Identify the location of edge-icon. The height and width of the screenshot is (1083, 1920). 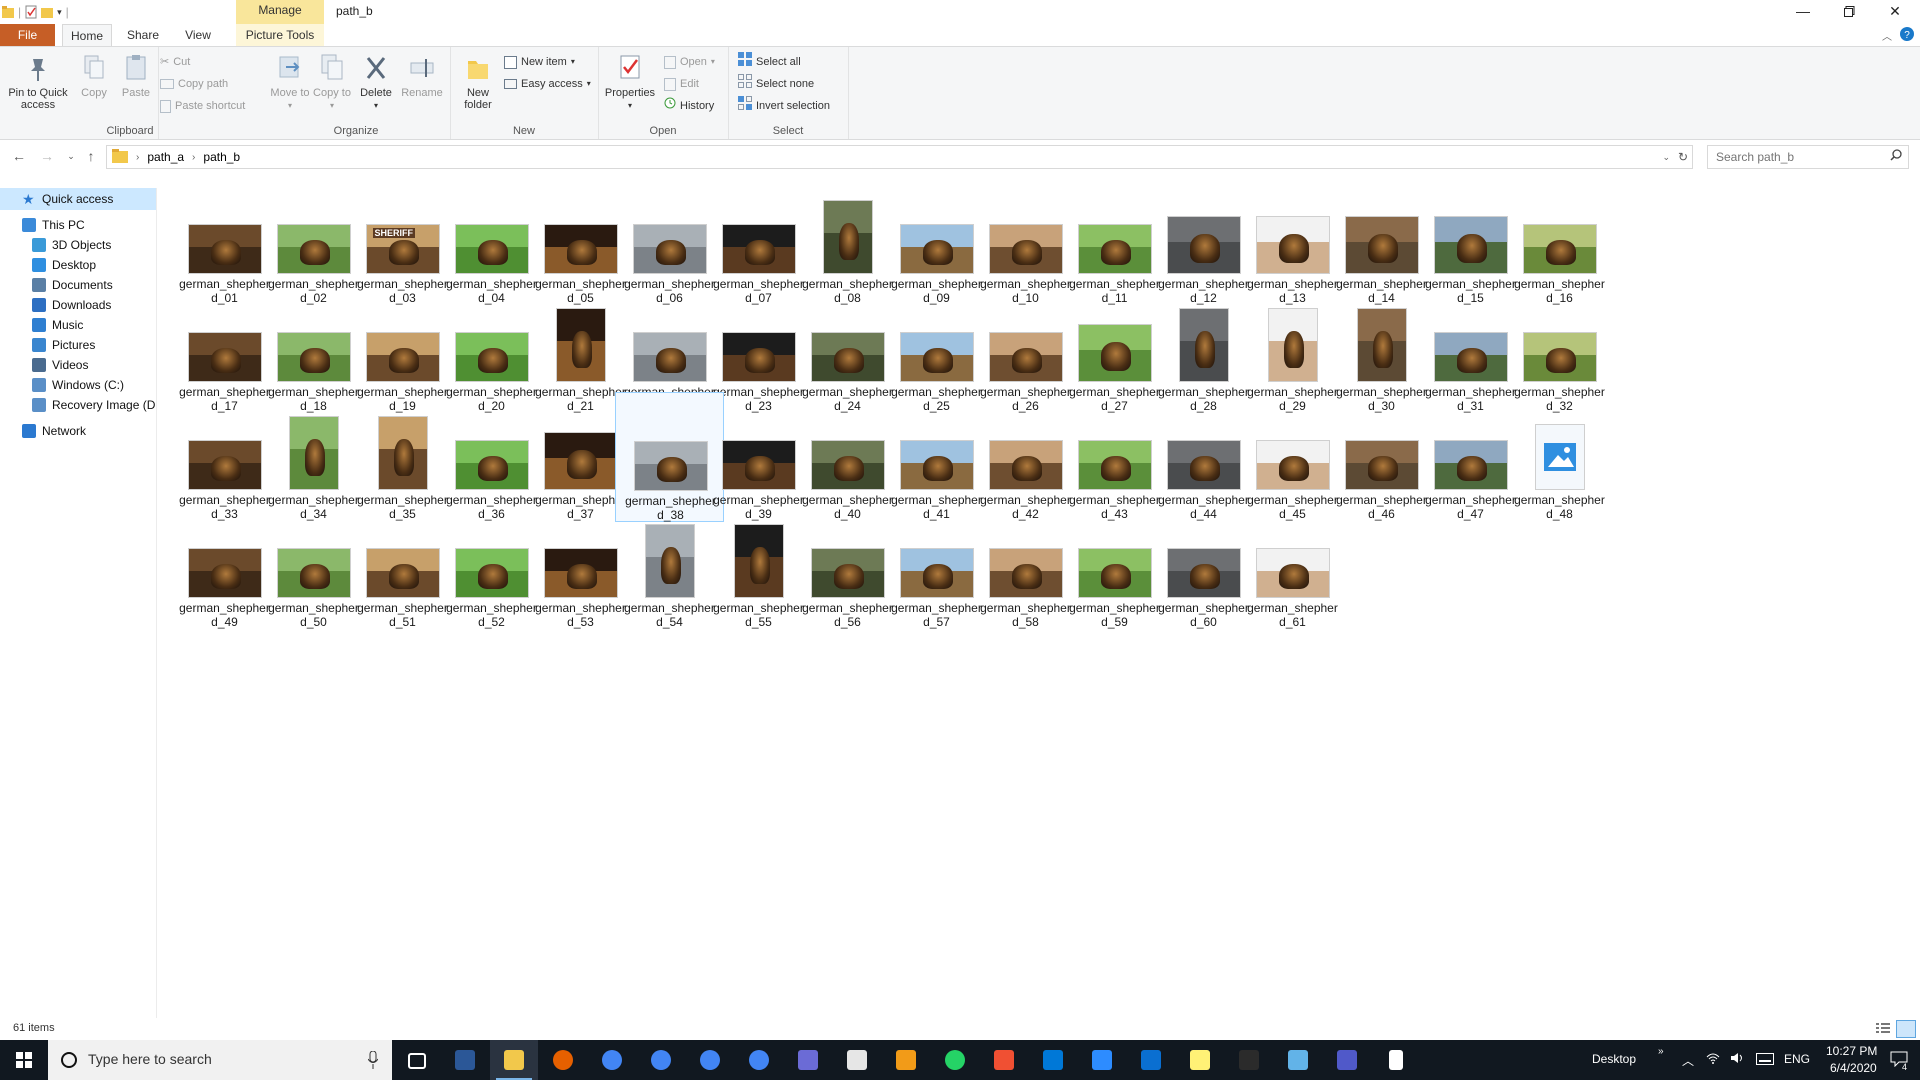
(1298, 1060).